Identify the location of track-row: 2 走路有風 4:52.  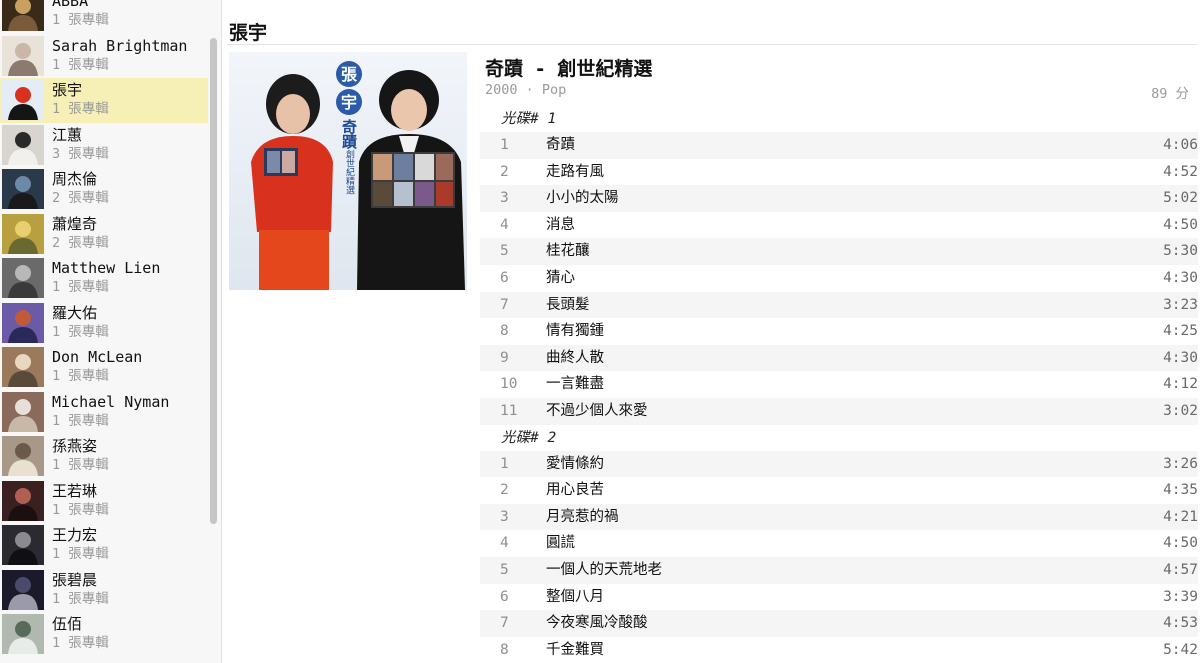
(839, 172).